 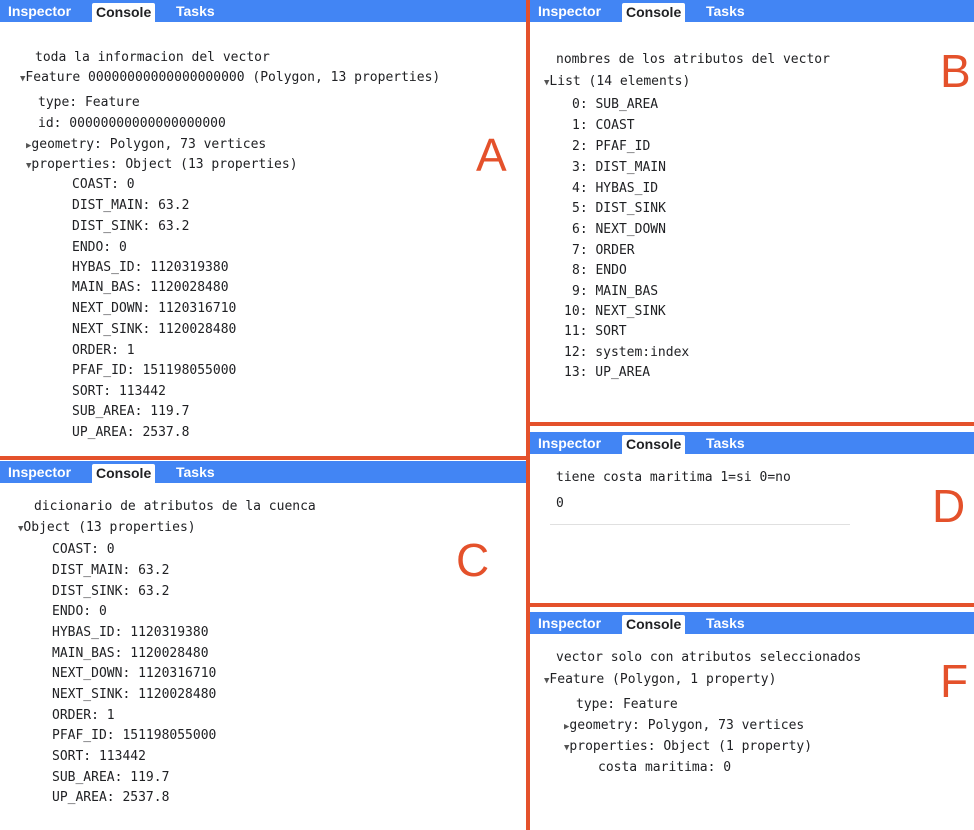 I want to click on list-item: 1: COAST, so click(x=603, y=125).